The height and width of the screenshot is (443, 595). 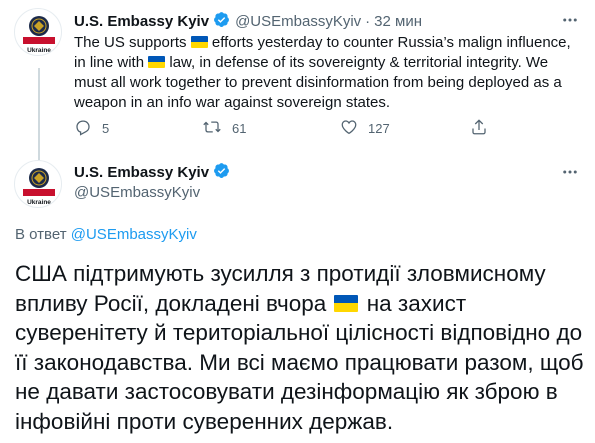 What do you see at coordinates (212, 128) in the screenshot?
I see `retweet-icon` at bounding box center [212, 128].